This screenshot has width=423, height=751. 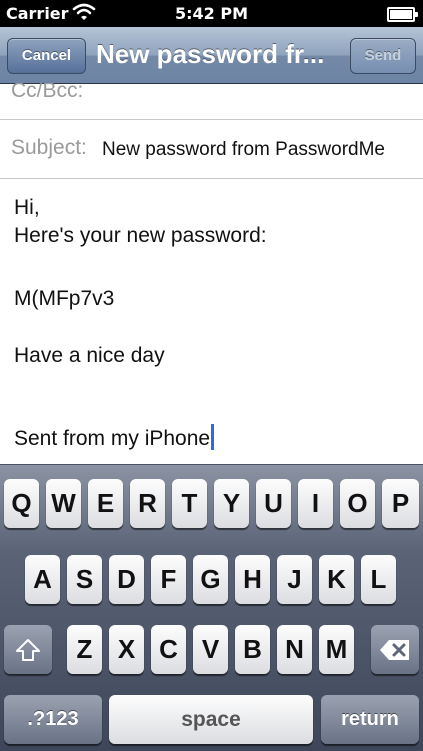 What do you see at coordinates (231, 503) in the screenshot?
I see `key-y: Y` at bounding box center [231, 503].